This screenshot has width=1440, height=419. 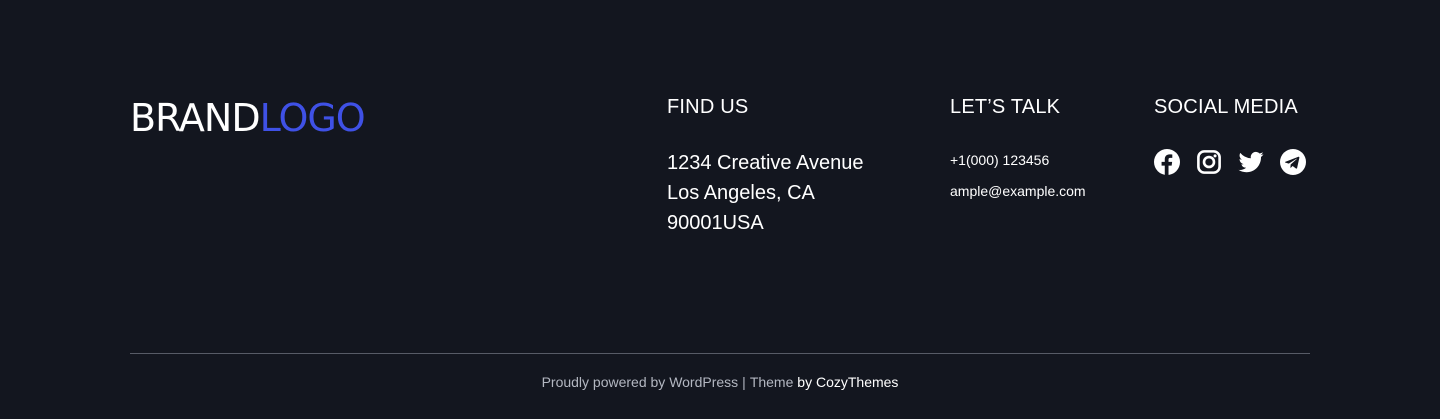 I want to click on theme-label: Theme, so click(x=771, y=382).